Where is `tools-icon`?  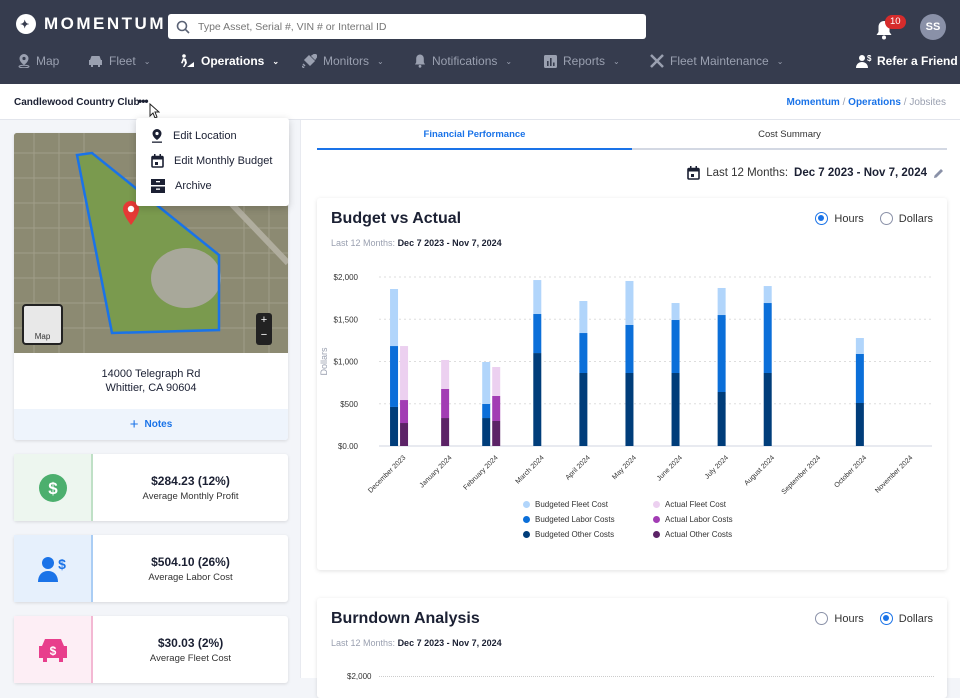 tools-icon is located at coordinates (657, 61).